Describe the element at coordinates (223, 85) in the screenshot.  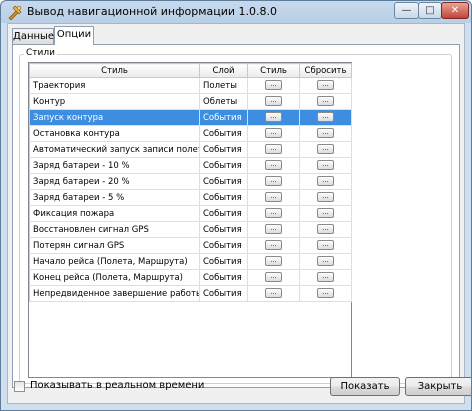
I see `row-layer: Полеты` at that location.